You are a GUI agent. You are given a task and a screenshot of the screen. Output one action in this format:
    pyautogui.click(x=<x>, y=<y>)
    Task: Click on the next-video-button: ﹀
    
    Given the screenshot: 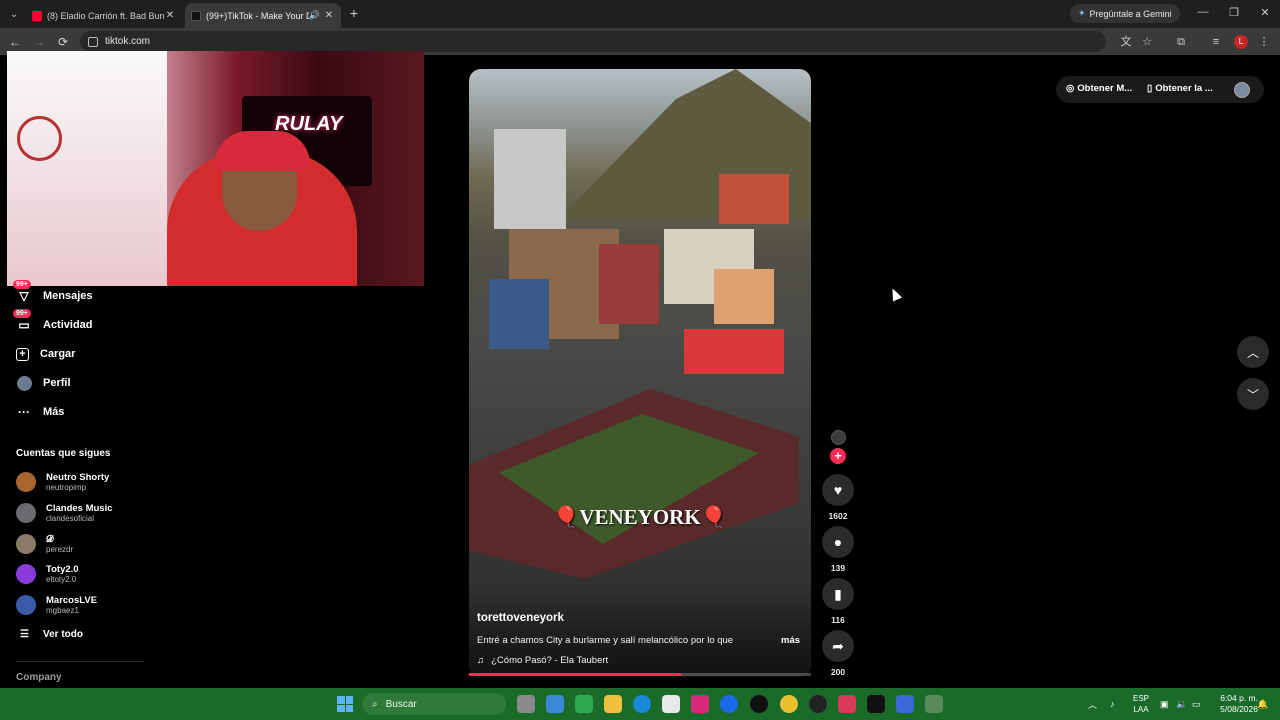 What is the action you would take?
    pyautogui.click(x=1253, y=394)
    